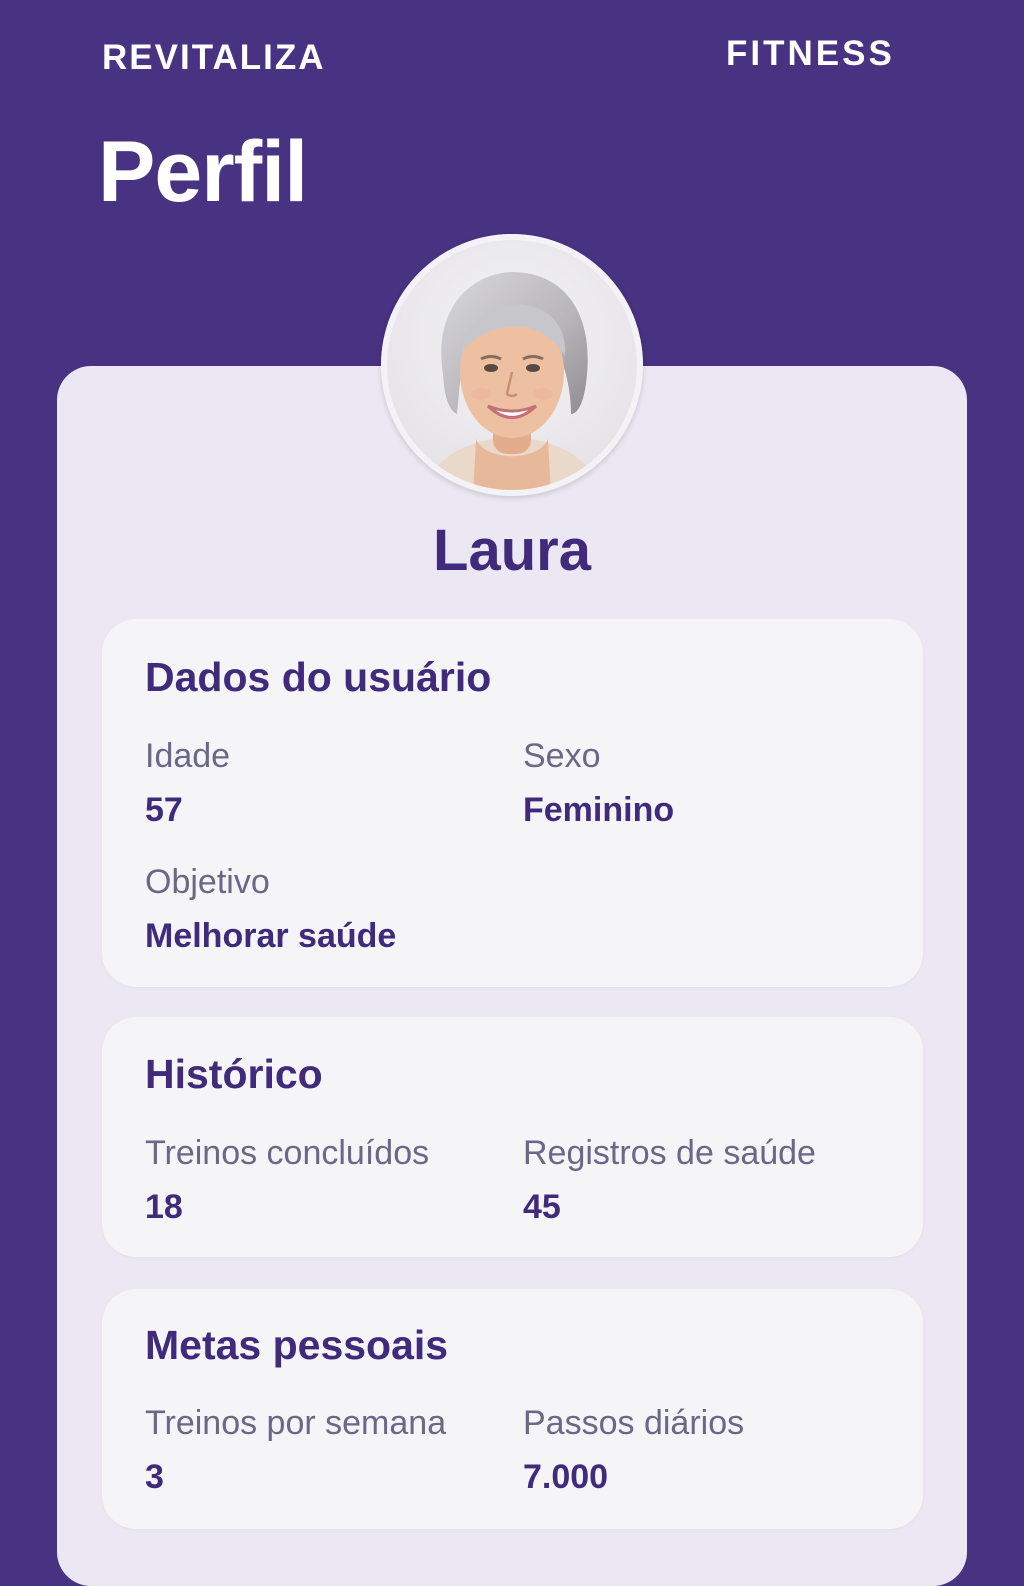 This screenshot has width=1024, height=1586. I want to click on avatar-photo, so click(512, 365).